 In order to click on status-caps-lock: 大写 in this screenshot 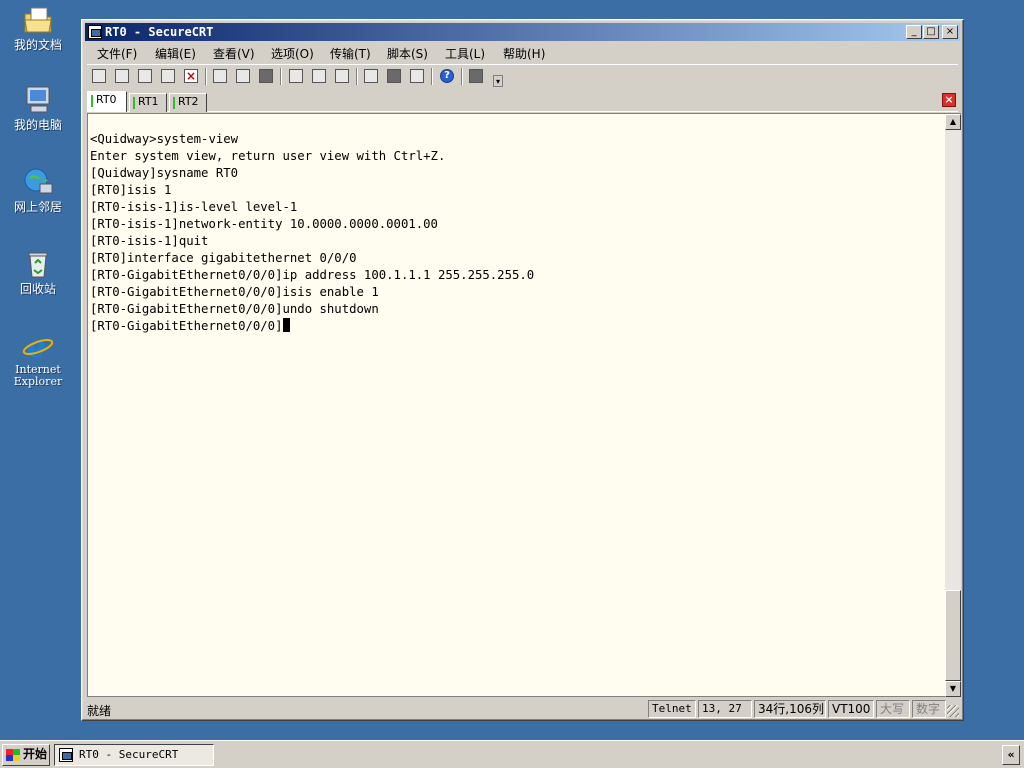, I will do `click(893, 709)`.